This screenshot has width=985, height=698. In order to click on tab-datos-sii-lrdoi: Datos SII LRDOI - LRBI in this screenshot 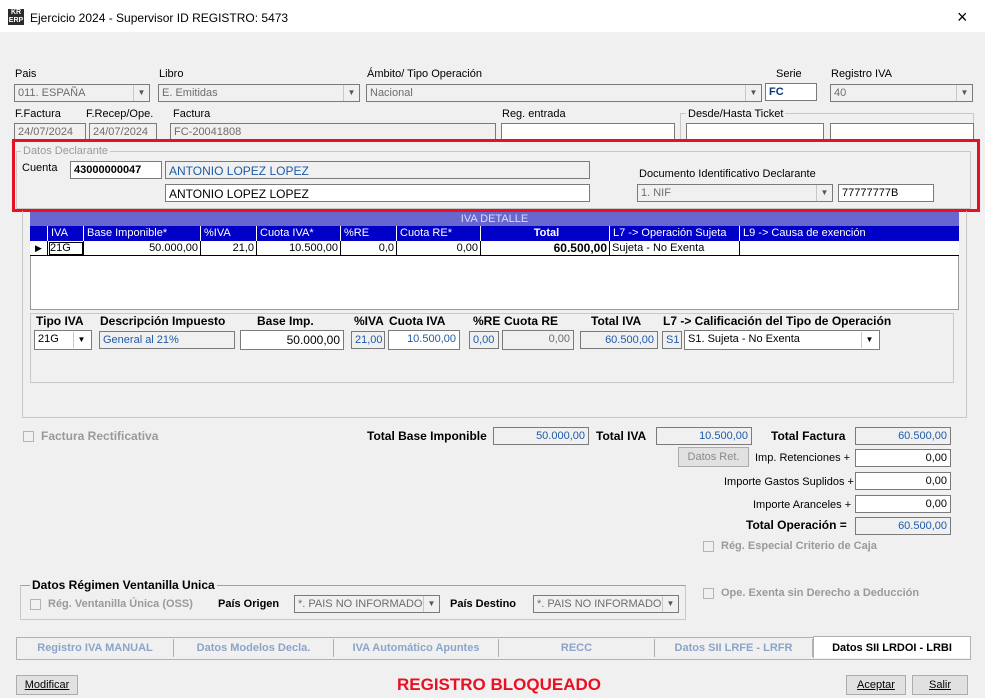, I will do `click(892, 647)`.